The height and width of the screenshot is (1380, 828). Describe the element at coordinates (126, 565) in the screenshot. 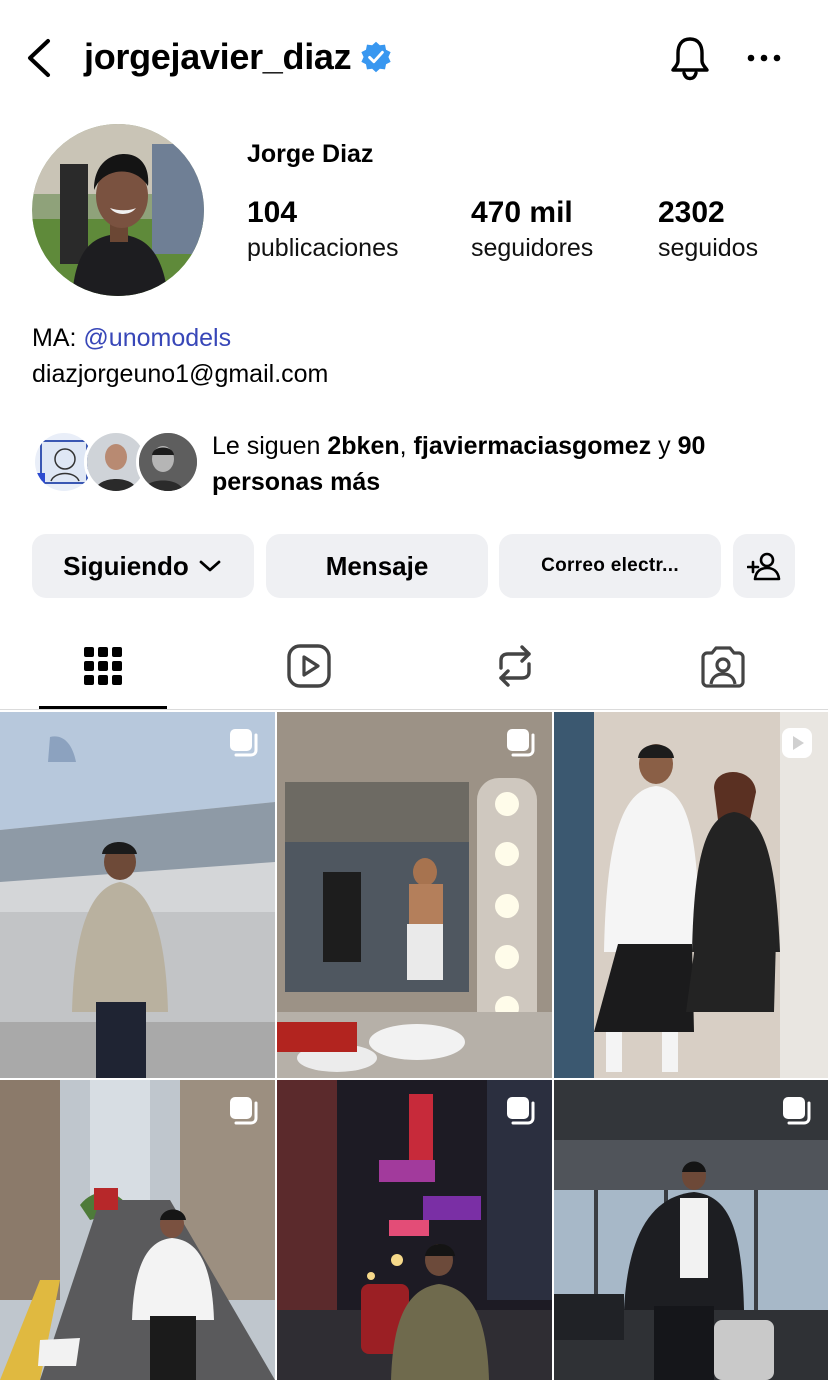

I see `following-button-label: Siguiendo` at that location.